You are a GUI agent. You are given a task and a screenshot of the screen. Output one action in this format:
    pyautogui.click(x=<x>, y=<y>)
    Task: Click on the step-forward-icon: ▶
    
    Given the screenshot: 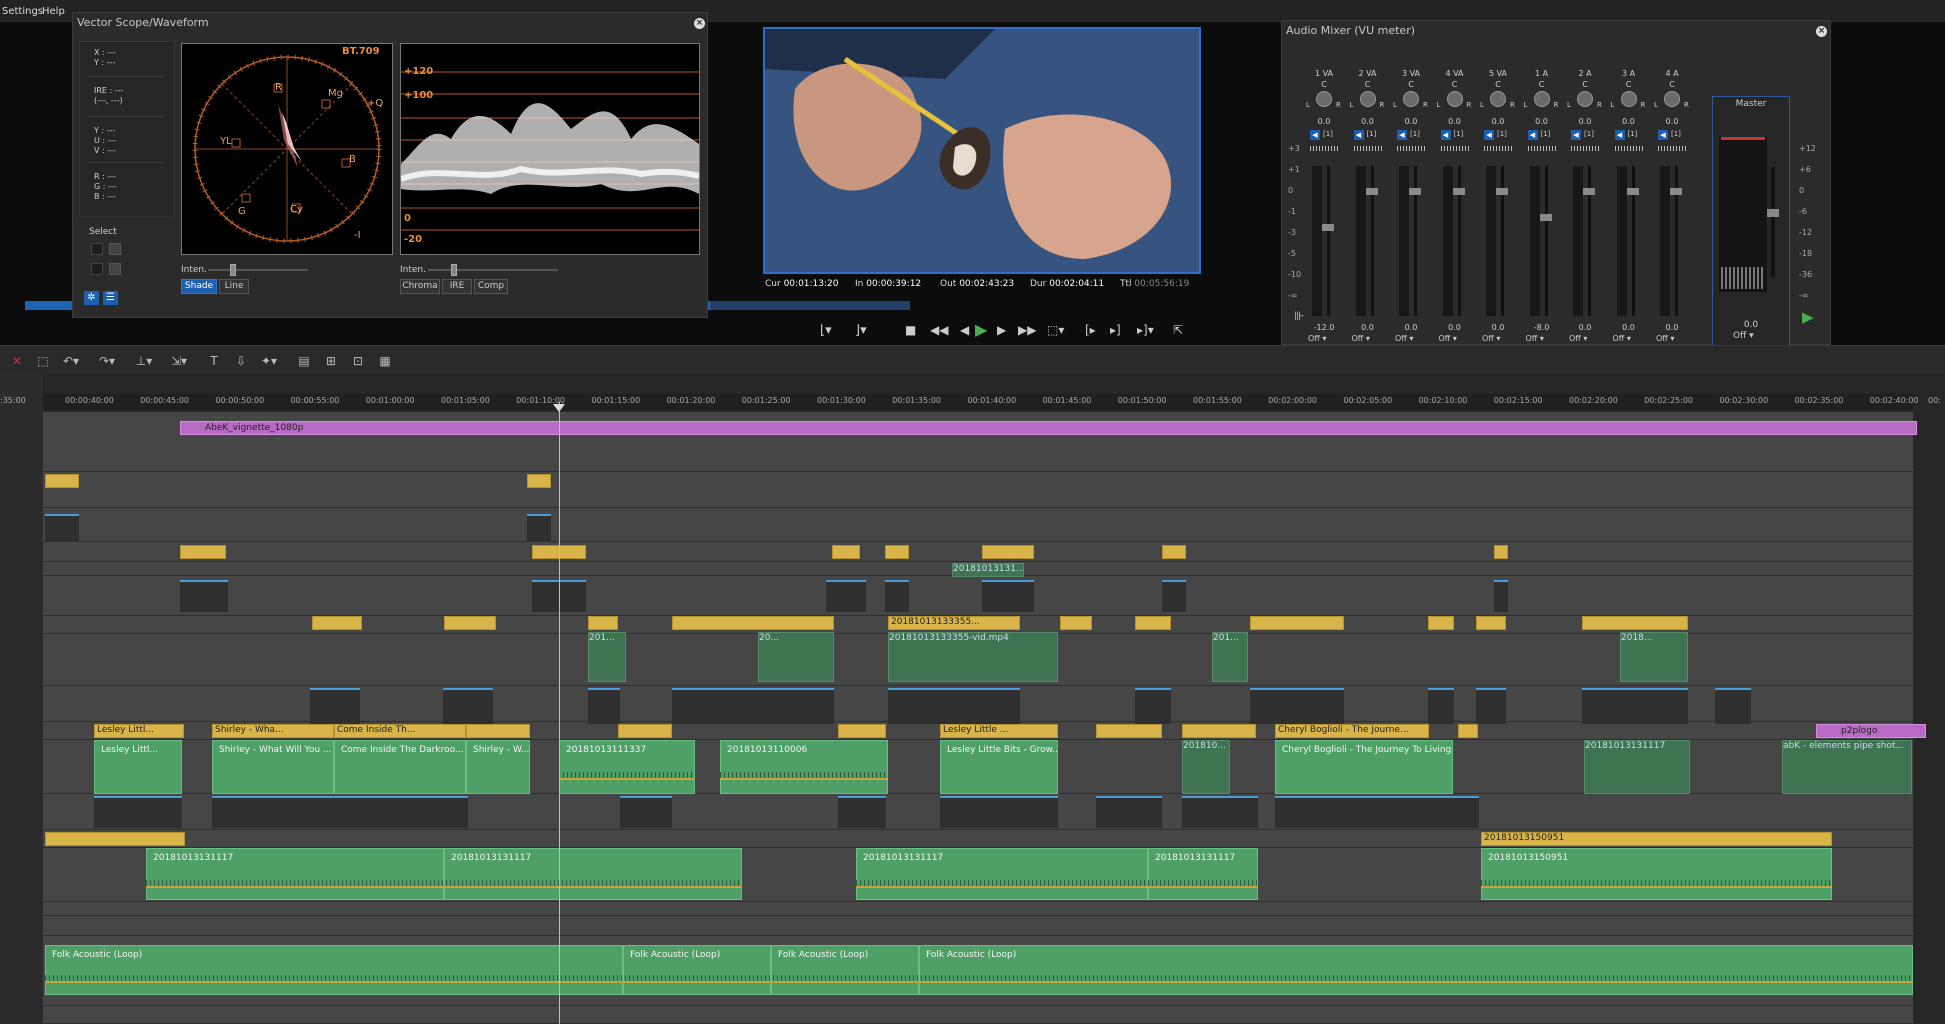 What is the action you would take?
    pyautogui.click(x=1001, y=330)
    